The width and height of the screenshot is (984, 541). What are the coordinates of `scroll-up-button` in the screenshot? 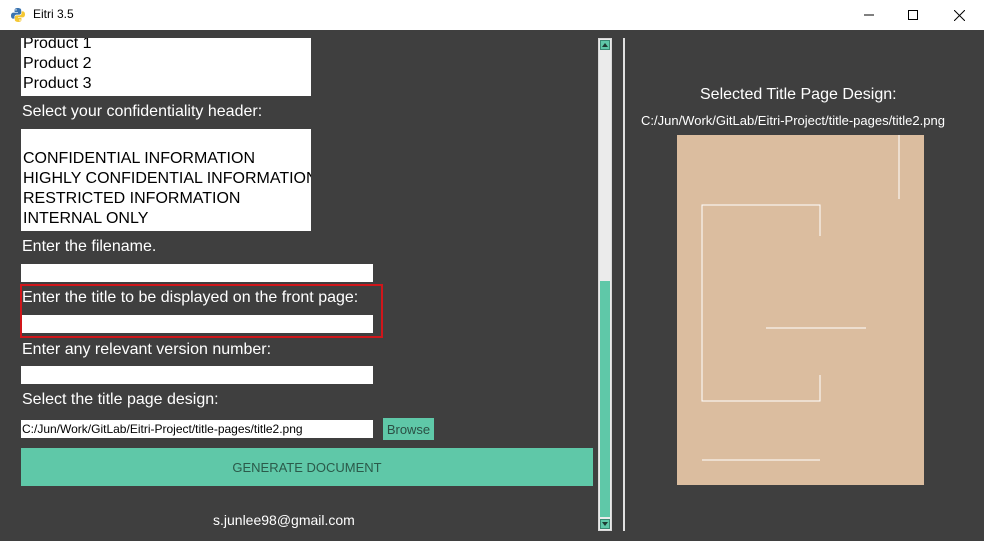 It's located at (605, 45).